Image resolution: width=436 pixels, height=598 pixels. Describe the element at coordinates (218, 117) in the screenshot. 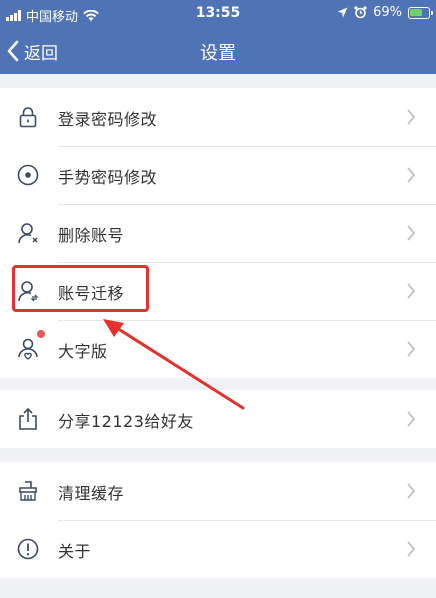

I see `row-login-password: 登录密码修改` at that location.